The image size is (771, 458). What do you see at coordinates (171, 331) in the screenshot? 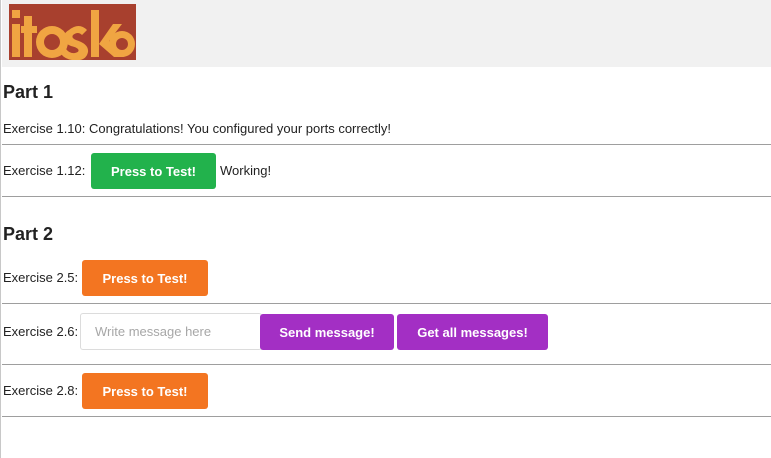
I see `message-input` at bounding box center [171, 331].